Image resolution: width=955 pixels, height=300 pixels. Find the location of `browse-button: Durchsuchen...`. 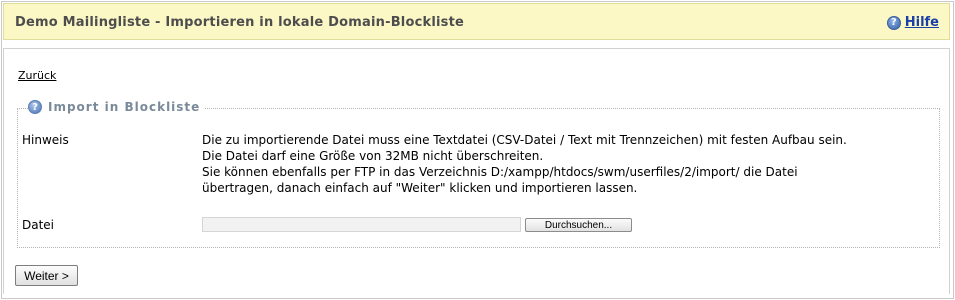

browse-button: Durchsuchen... is located at coordinates (578, 225).